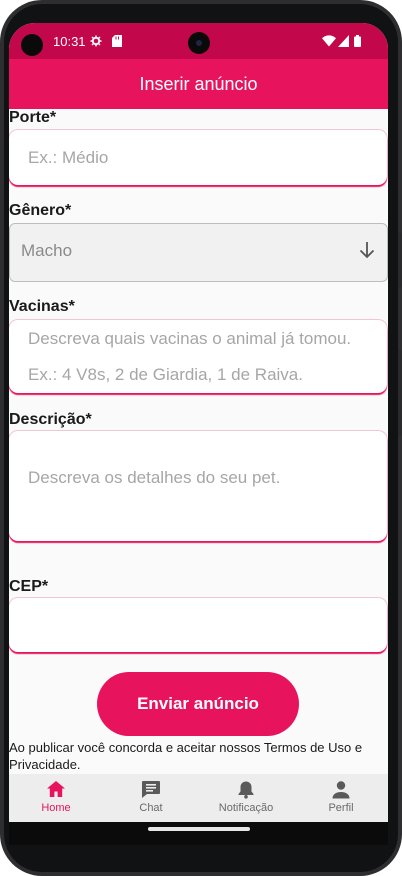 This screenshot has width=402, height=876. I want to click on nav-notificacao-label: Notificação, so click(246, 808).